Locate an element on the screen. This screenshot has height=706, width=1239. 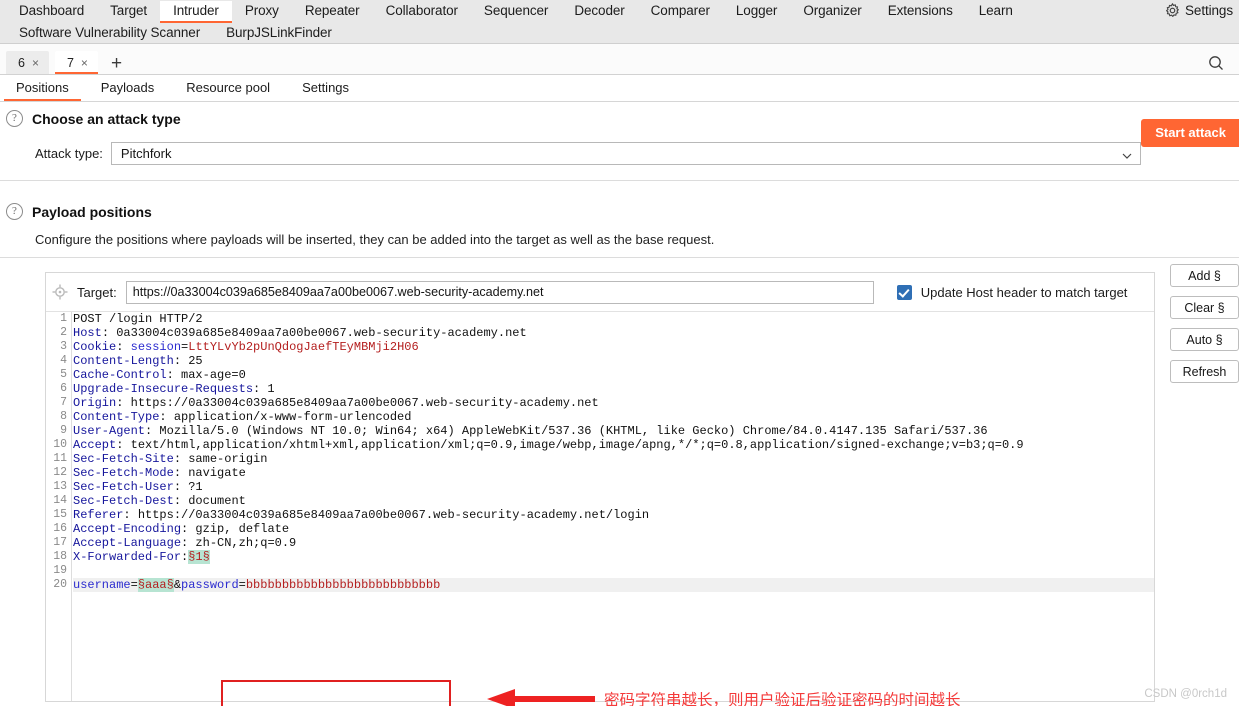
line-number: 4 is located at coordinates (63, 360).